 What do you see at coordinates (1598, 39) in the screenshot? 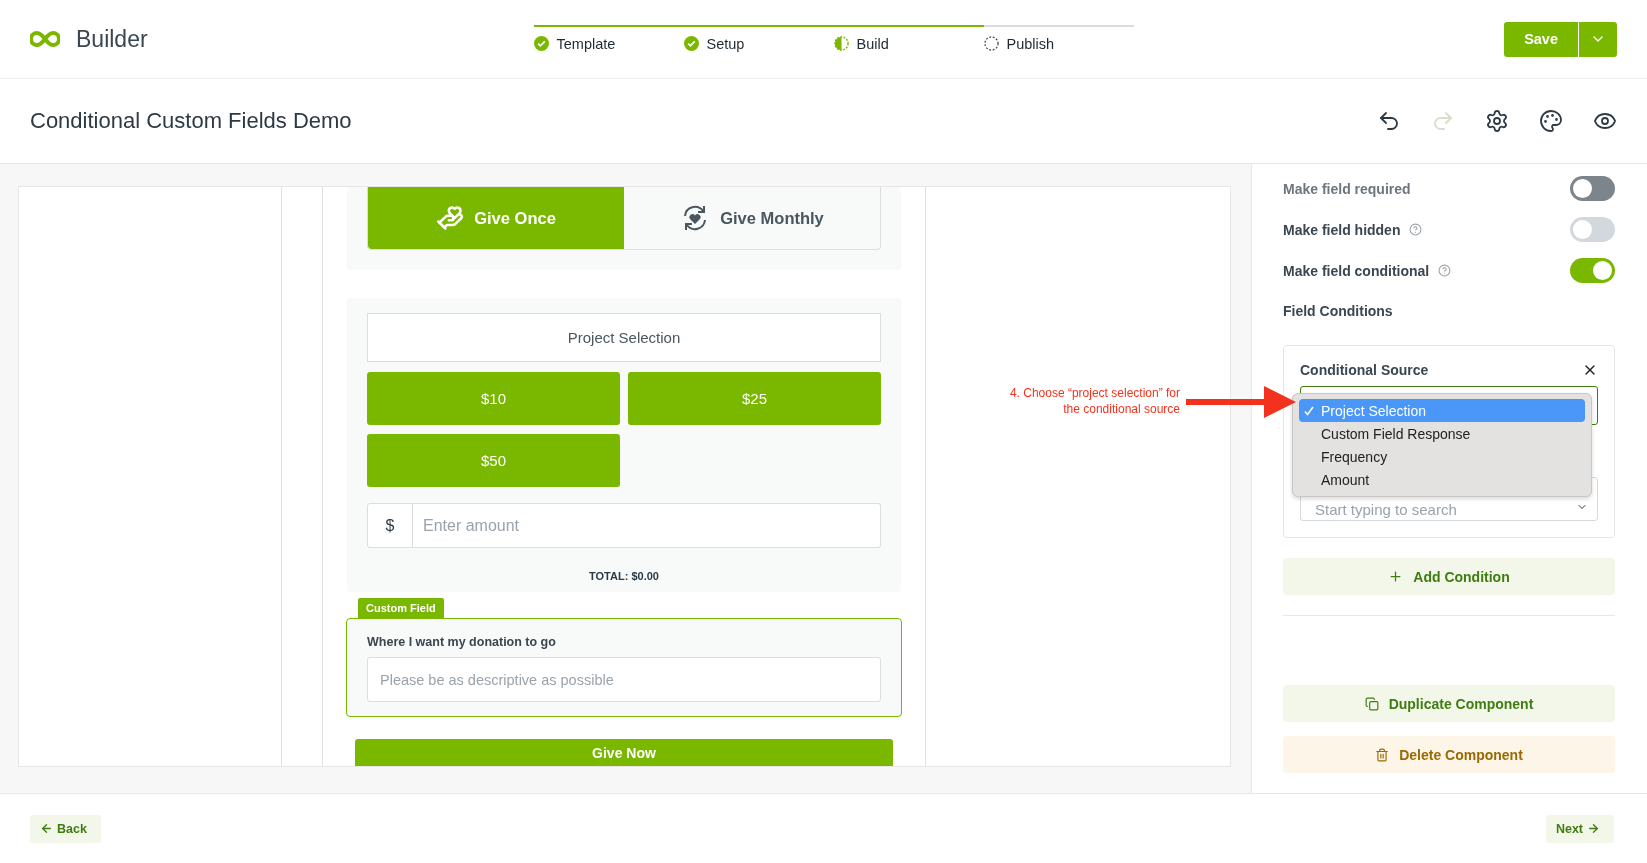
I see `save-options-button` at bounding box center [1598, 39].